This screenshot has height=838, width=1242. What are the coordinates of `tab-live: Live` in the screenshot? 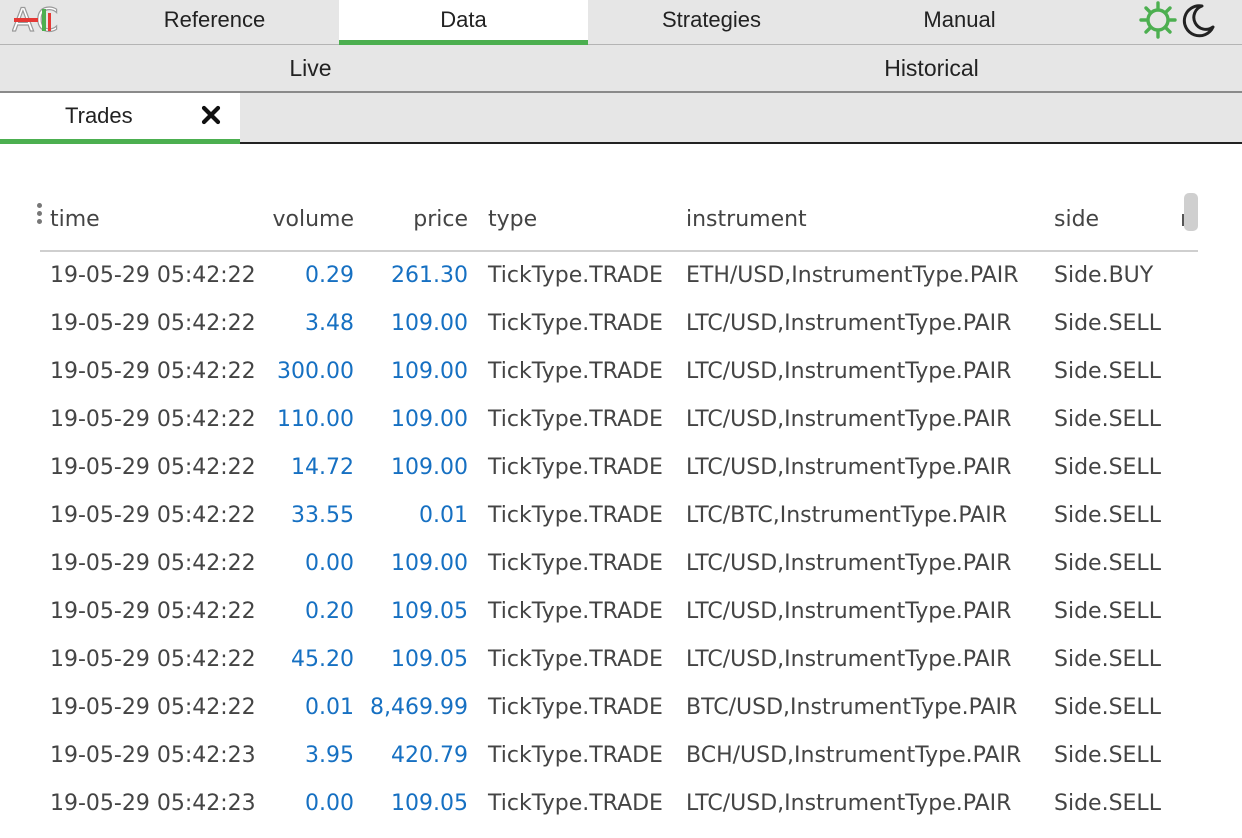 It's located at (310, 68).